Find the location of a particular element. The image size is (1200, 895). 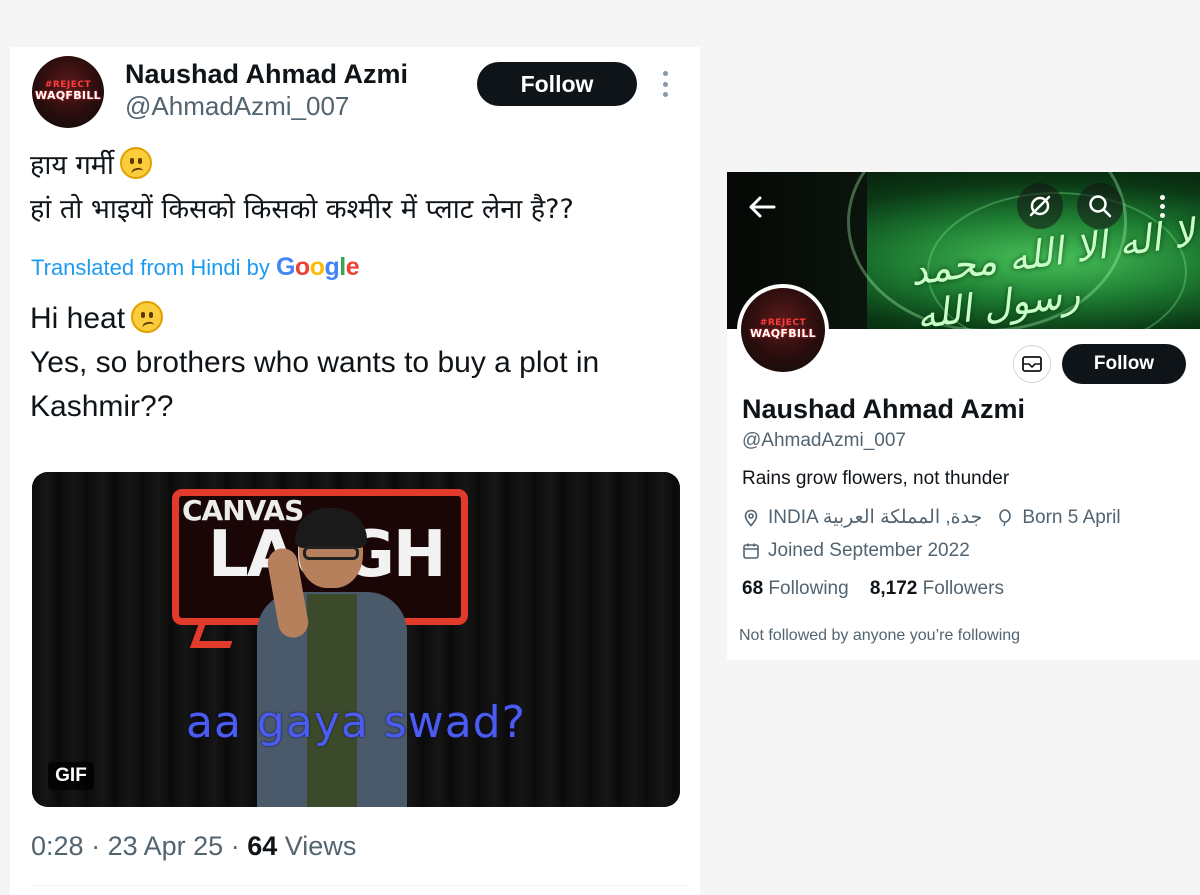

profile-handle: @AhmadAzmi_007 is located at coordinates (824, 440).